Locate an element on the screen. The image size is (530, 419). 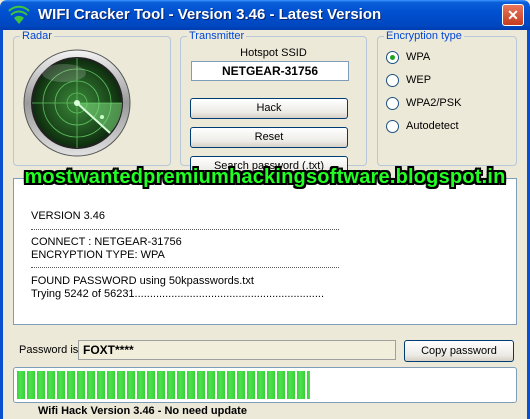
progress-track is located at coordinates (265, 385).